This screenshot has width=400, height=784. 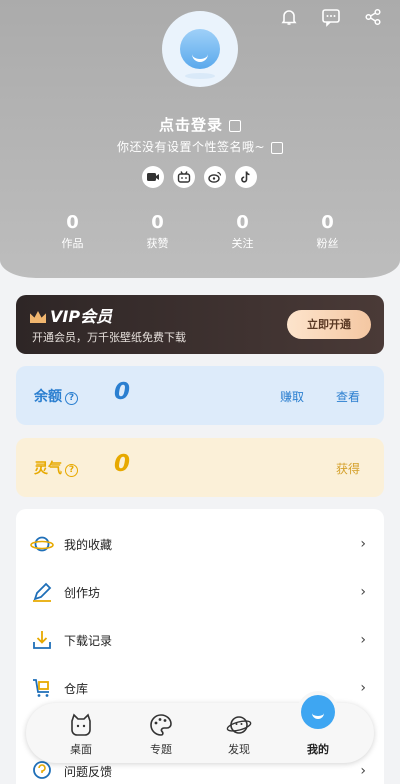 I want to click on avatar, so click(x=200, y=49).